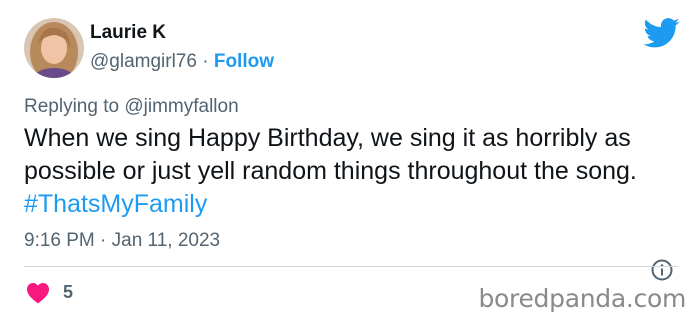  I want to click on avatar, so click(54, 48).